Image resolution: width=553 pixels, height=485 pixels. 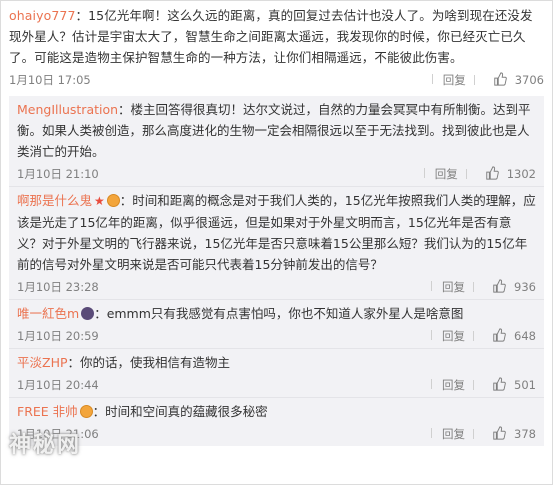 I want to click on reply-body: 平淡ZHP：你的话，使我相信有造物主, so click(x=276, y=362).